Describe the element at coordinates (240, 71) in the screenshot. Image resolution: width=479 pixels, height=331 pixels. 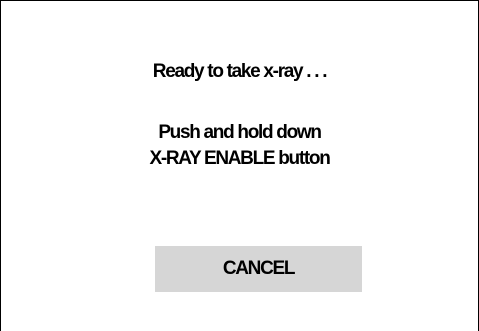
I see `ready-message: Ready to take x-ray . . .` at that location.